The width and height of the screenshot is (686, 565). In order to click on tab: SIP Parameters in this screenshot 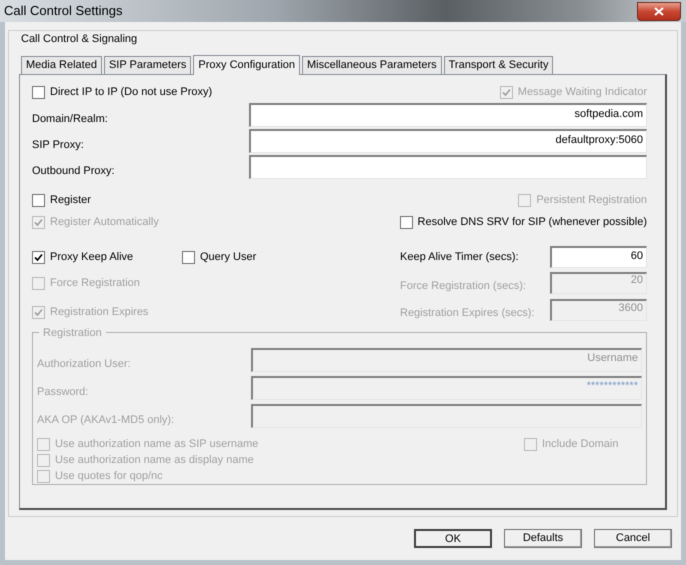, I will do `click(148, 65)`.